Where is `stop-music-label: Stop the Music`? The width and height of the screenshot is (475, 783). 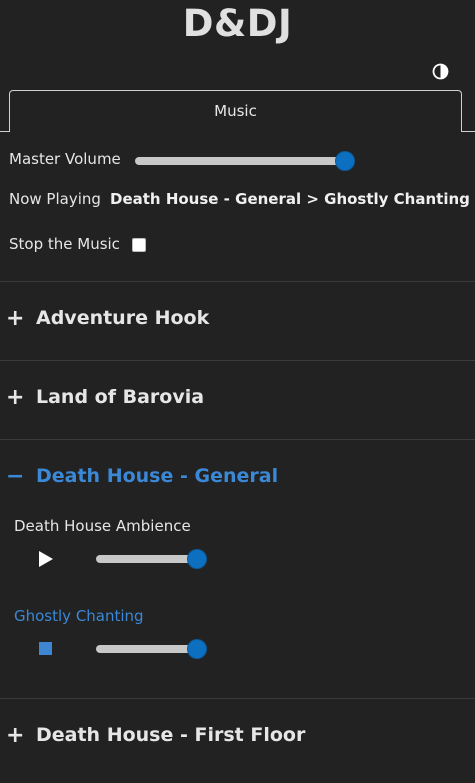
stop-music-label: Stop the Music is located at coordinates (64, 244).